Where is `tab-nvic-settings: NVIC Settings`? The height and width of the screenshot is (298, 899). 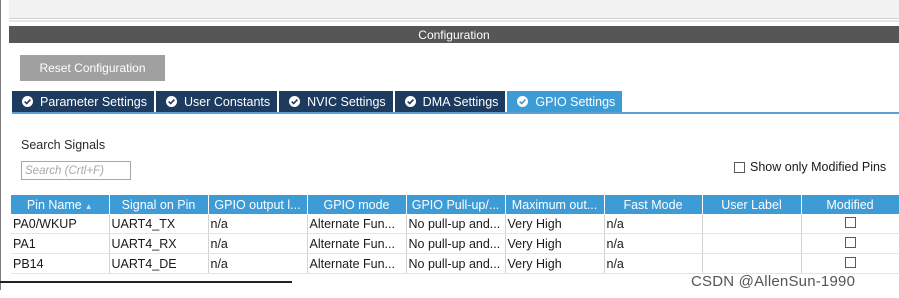
tab-nvic-settings: NVIC Settings is located at coordinates (336, 101).